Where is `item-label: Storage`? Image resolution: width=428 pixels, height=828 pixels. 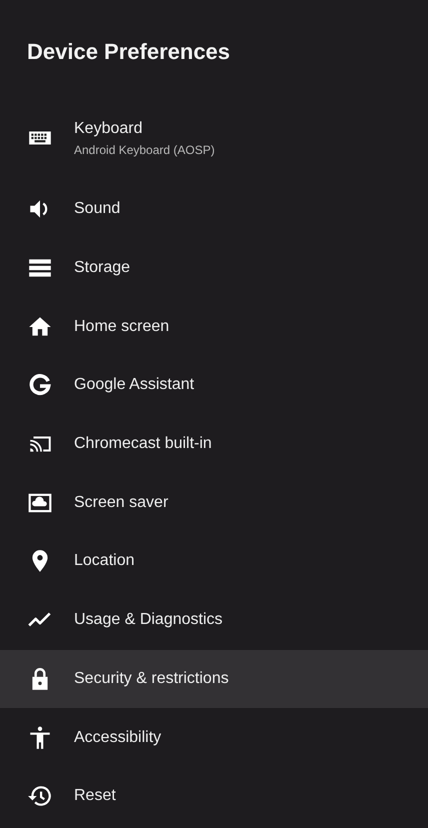
item-label: Storage is located at coordinates (102, 268).